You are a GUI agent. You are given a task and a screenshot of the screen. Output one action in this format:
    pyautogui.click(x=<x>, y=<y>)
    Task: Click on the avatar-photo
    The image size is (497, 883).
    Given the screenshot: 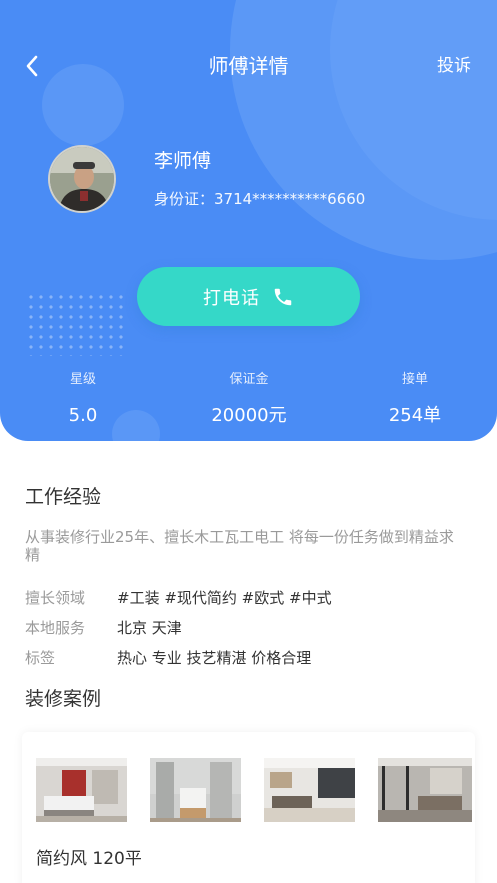 What is the action you would take?
    pyautogui.click(x=82, y=179)
    